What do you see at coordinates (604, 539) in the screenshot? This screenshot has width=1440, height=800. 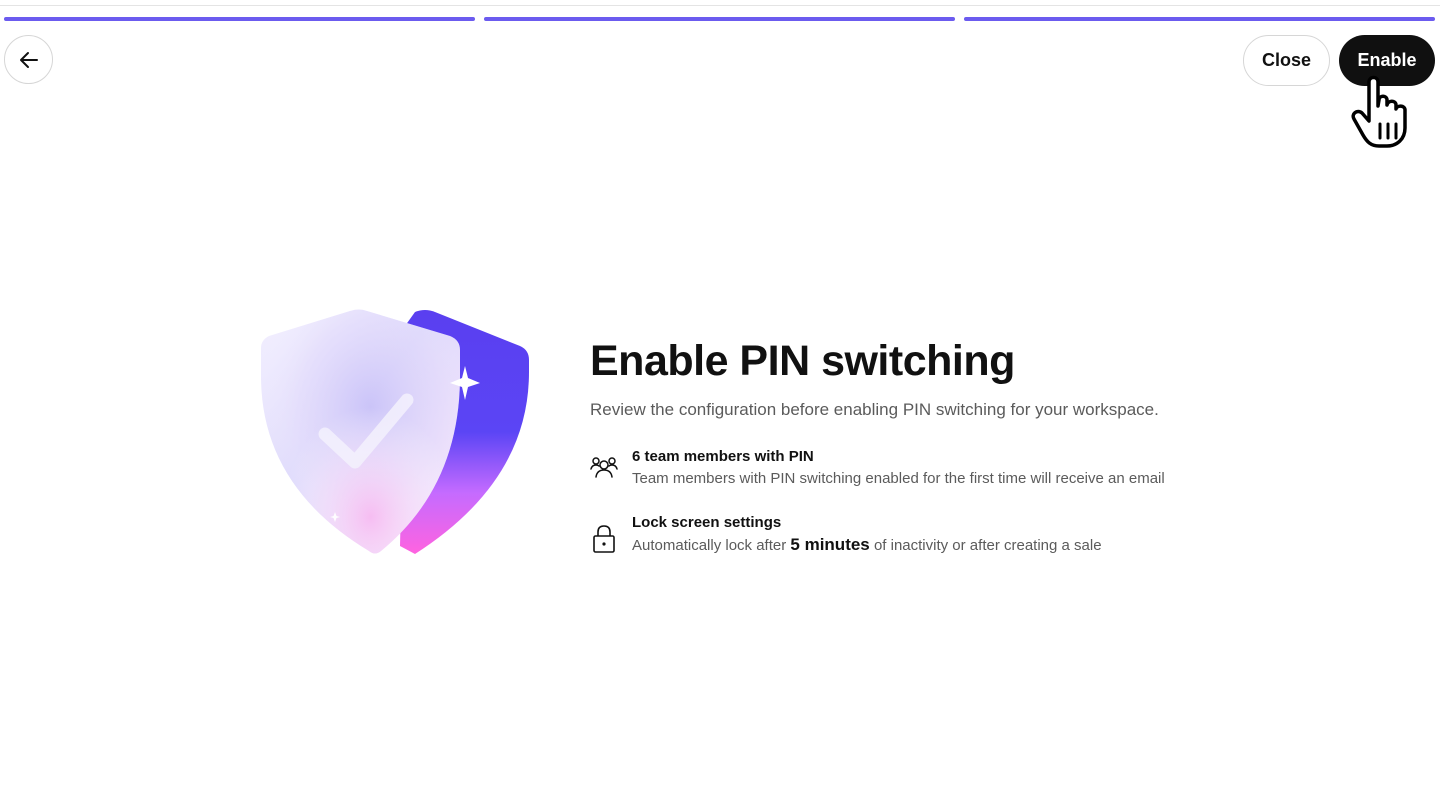 I see `lock-icon` at bounding box center [604, 539].